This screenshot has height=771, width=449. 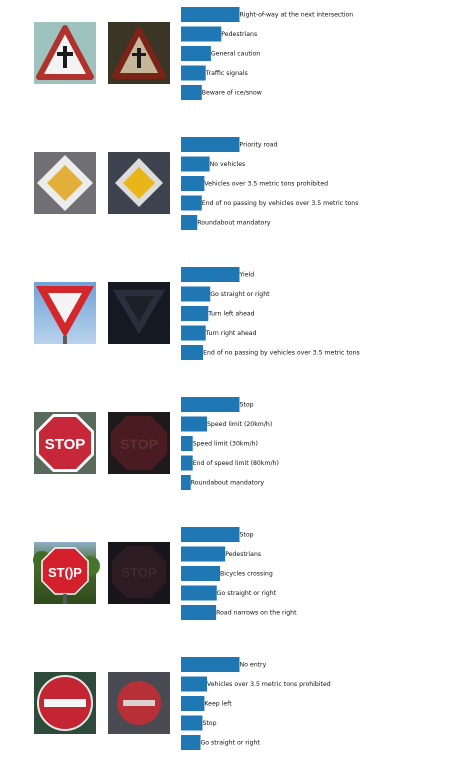 What do you see at coordinates (259, 145) in the screenshot?
I see `bar-label: Priority road` at bounding box center [259, 145].